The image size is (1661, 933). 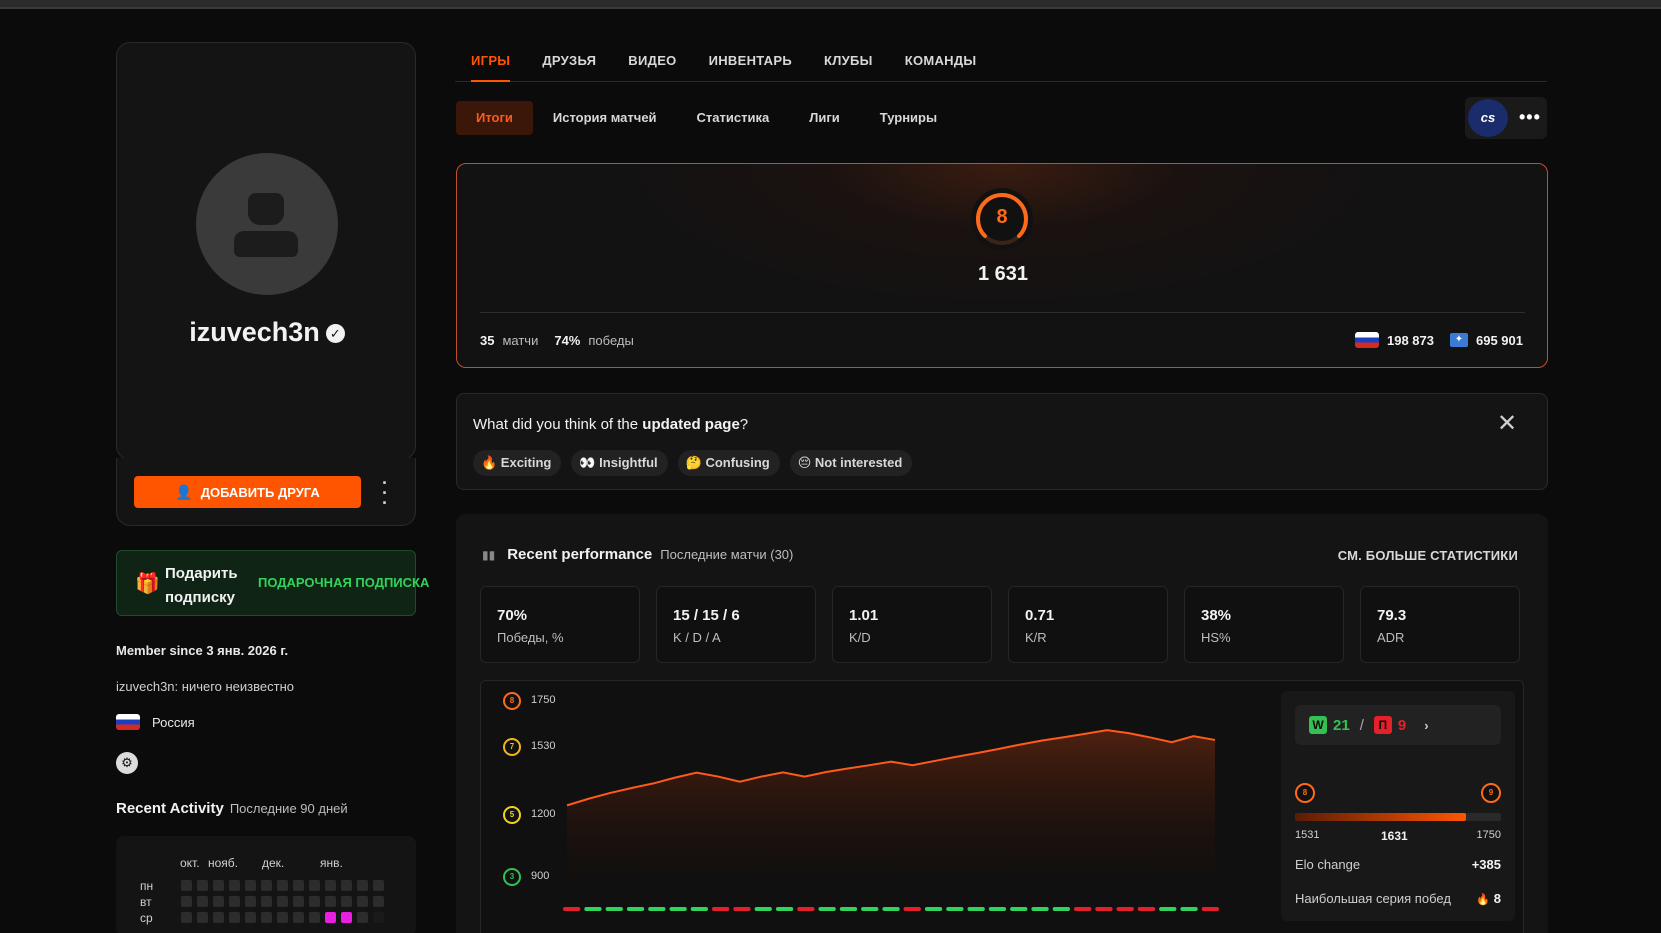 What do you see at coordinates (1318, 725) in the screenshot?
I see `win-badge: W` at bounding box center [1318, 725].